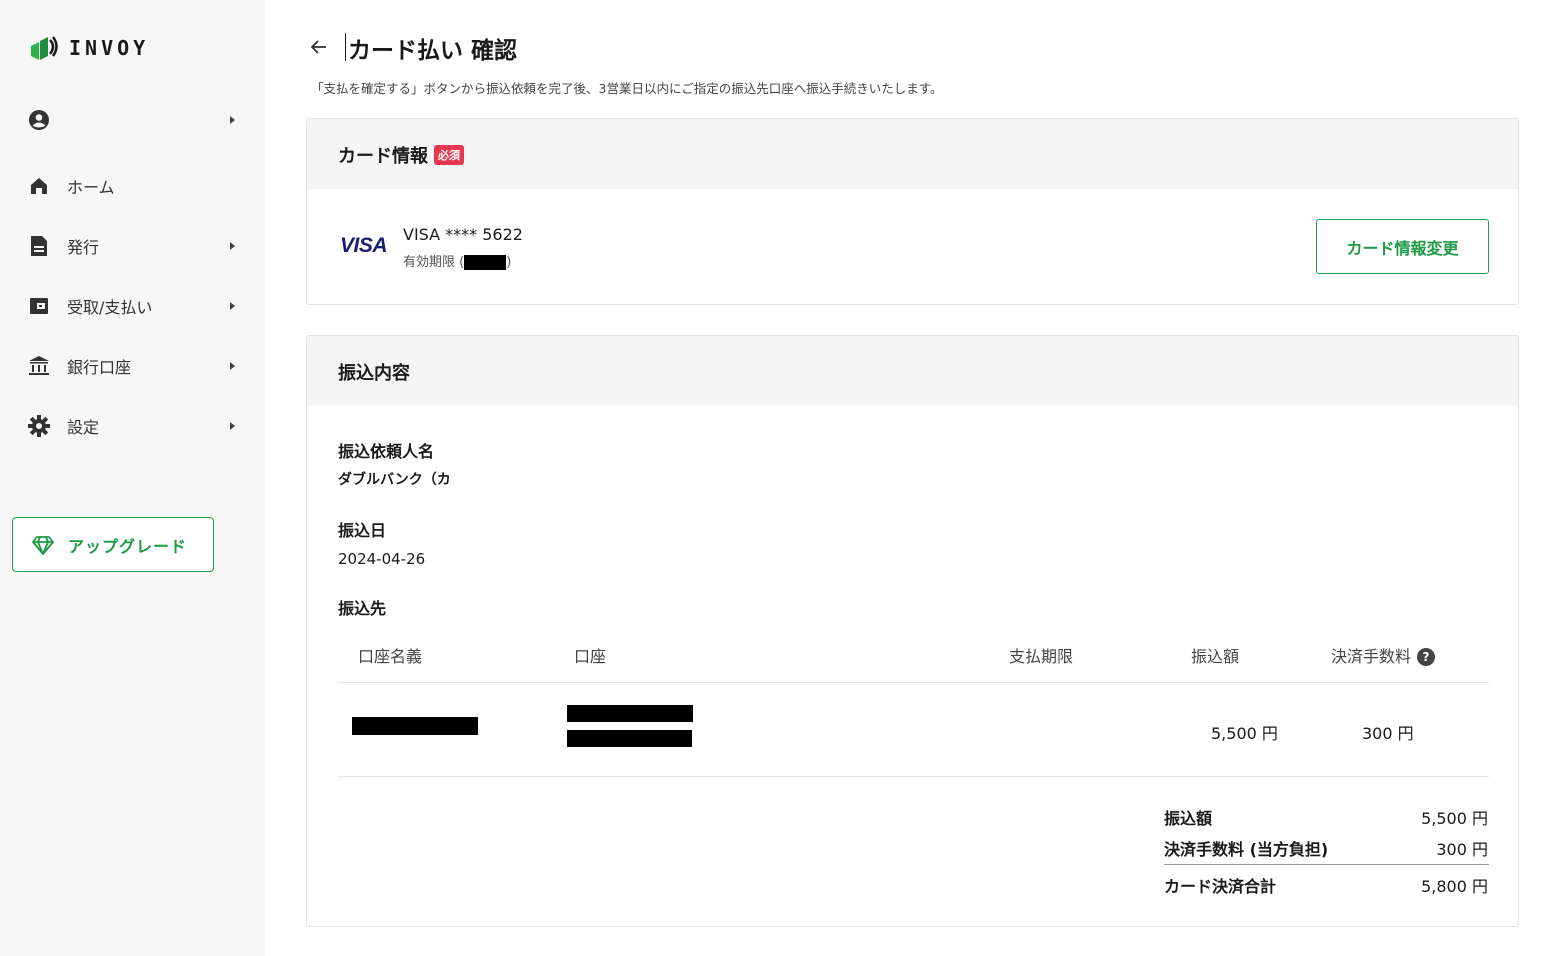  Describe the element at coordinates (319, 47) in the screenshot. I see `back-arrow-icon` at that location.